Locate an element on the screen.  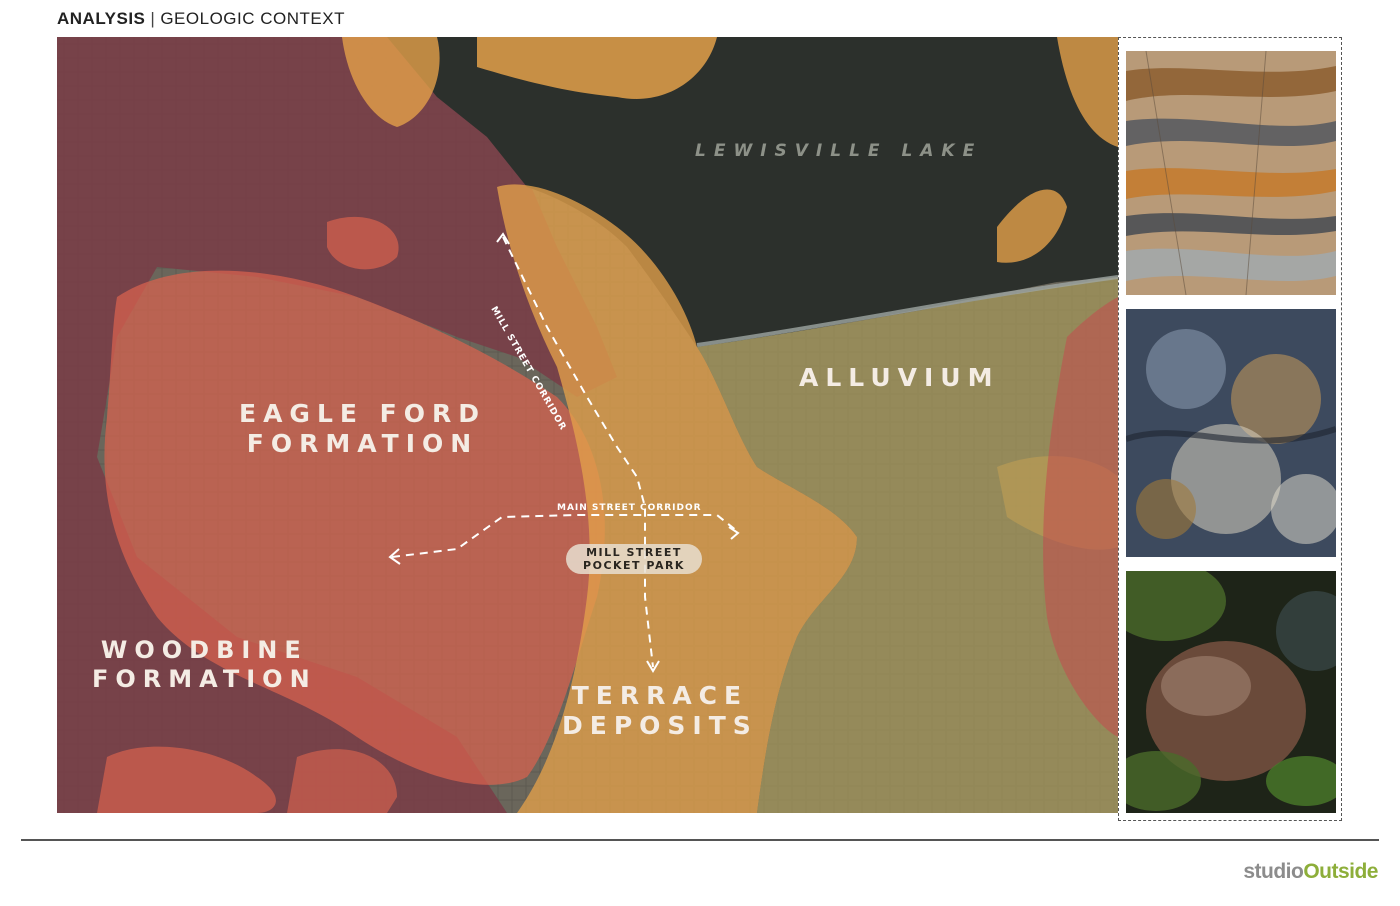
river-boulder-photo is located at coordinates (1231, 692).